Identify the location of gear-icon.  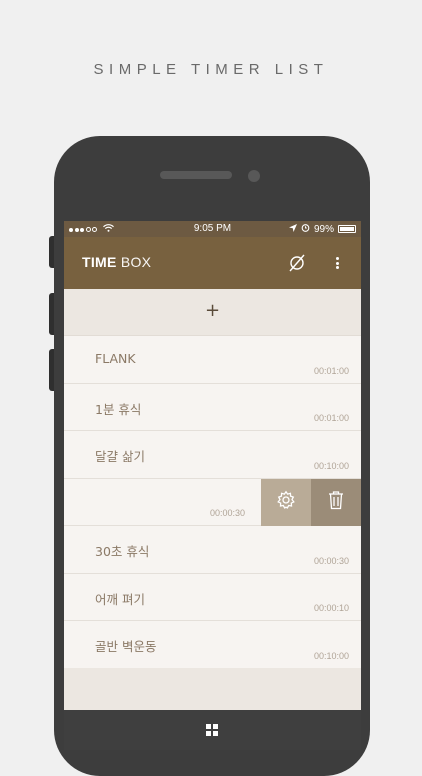
(286, 502).